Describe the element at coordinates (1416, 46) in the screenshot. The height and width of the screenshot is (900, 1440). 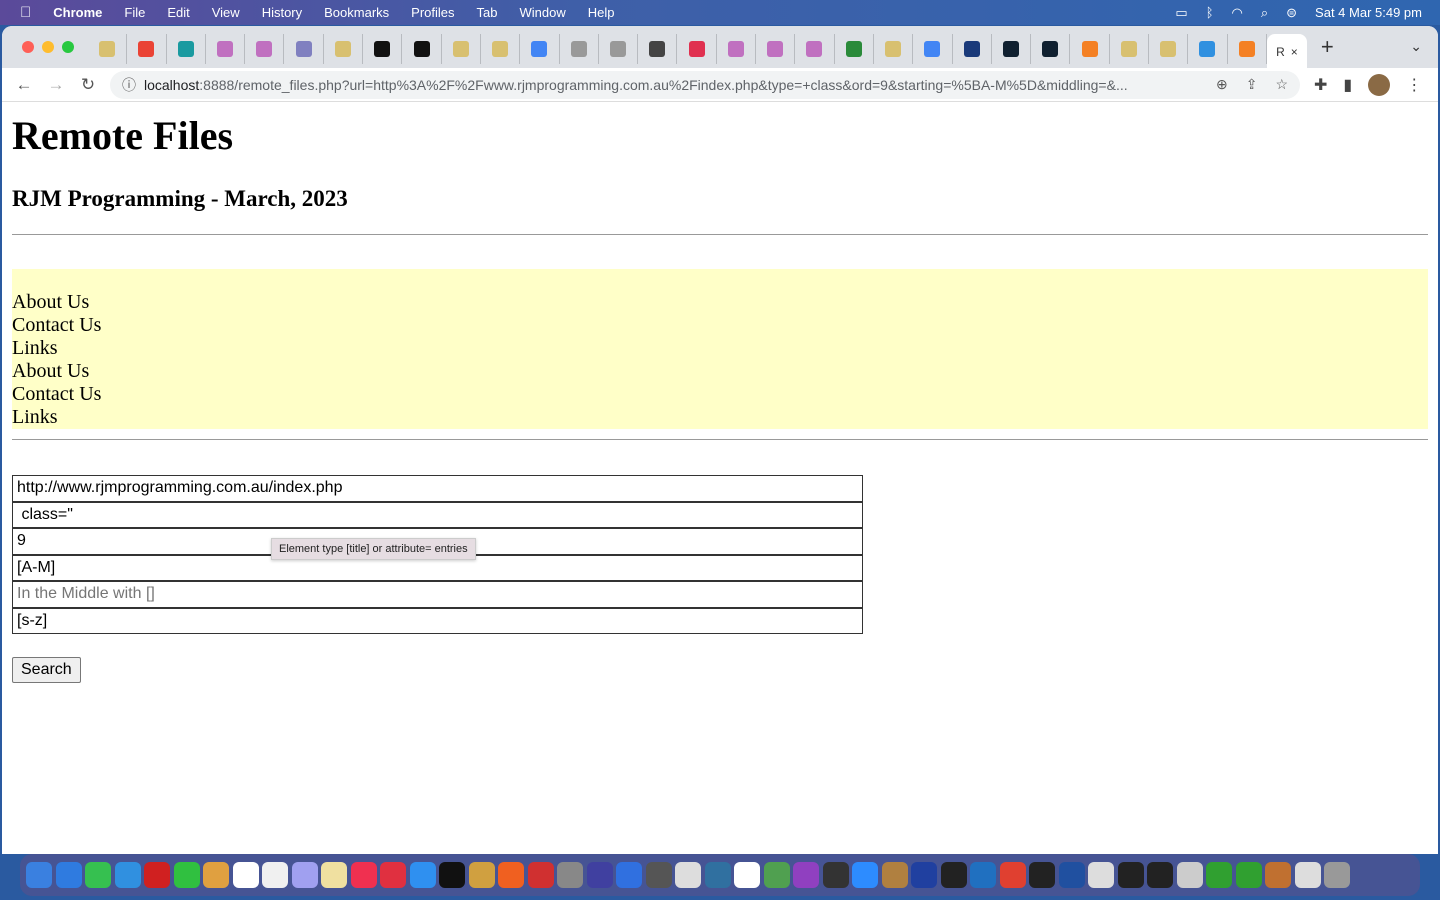
I see `tab-search-chevron-icon: ⌄` at that location.